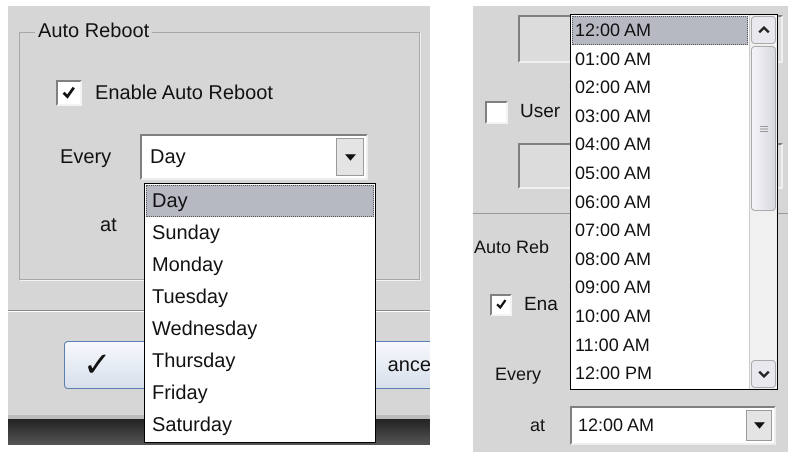  Describe the element at coordinates (673, 425) in the screenshot. I see `dropdown-field: 12:00 AM` at that location.